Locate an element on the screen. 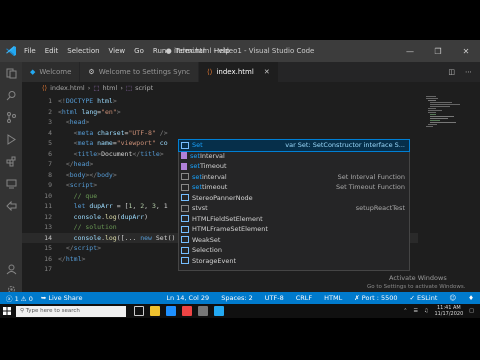 Image resolution: width=480 pixels, height=360 pixels. taskbar-search-box: ⚲ Type here to search is located at coordinates (71, 311).